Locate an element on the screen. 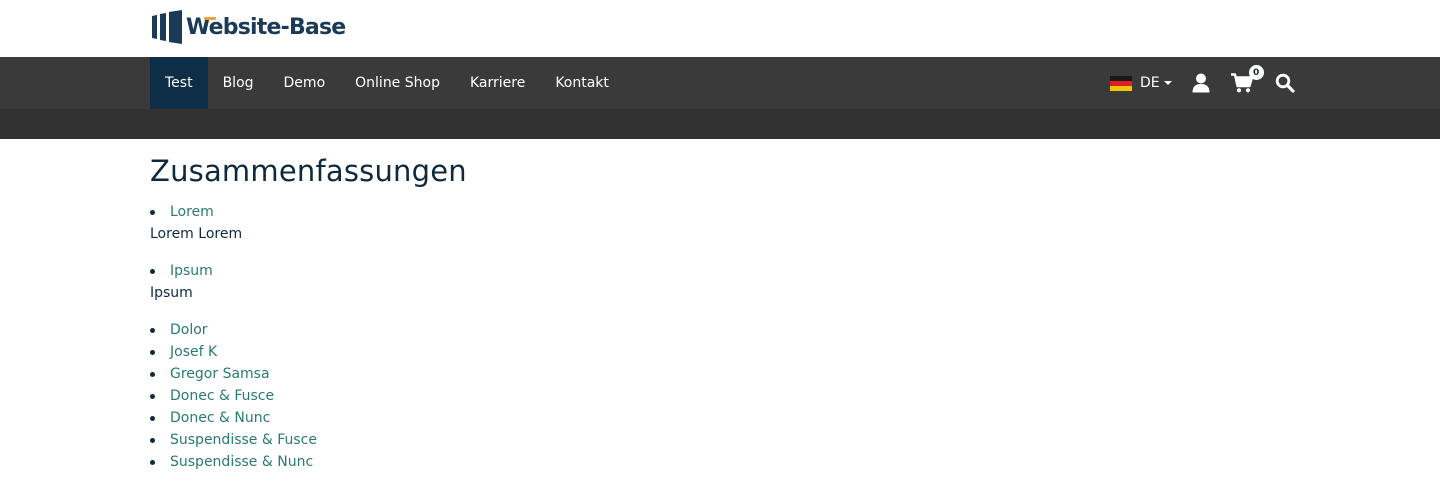 This screenshot has width=1440, height=490. list-item: Dolor is located at coordinates (720, 334).